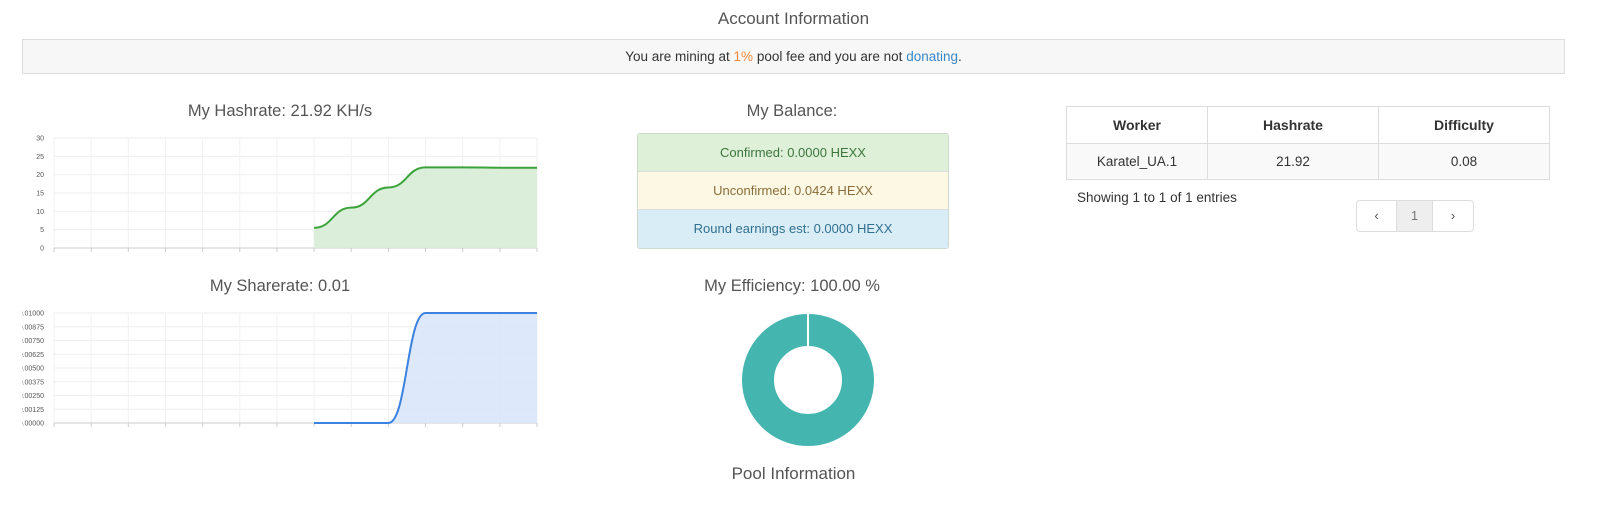 Image resolution: width=1601 pixels, height=506 pixels. Describe the element at coordinates (33, 396) in the screenshot. I see `sharerate-y-tick-label: 0.00250` at that location.